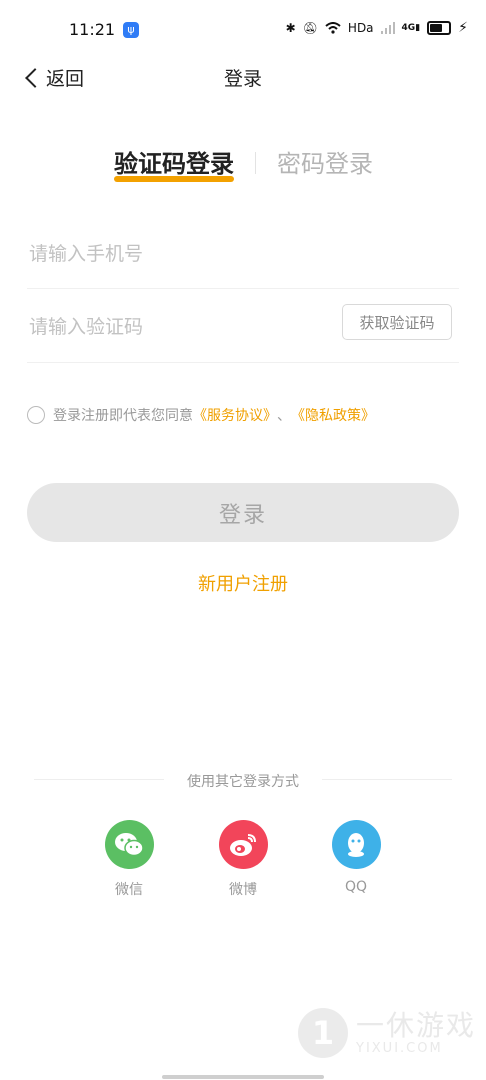  Describe the element at coordinates (325, 161) in the screenshot. I see `tab-password-login: 密码登录` at that location.